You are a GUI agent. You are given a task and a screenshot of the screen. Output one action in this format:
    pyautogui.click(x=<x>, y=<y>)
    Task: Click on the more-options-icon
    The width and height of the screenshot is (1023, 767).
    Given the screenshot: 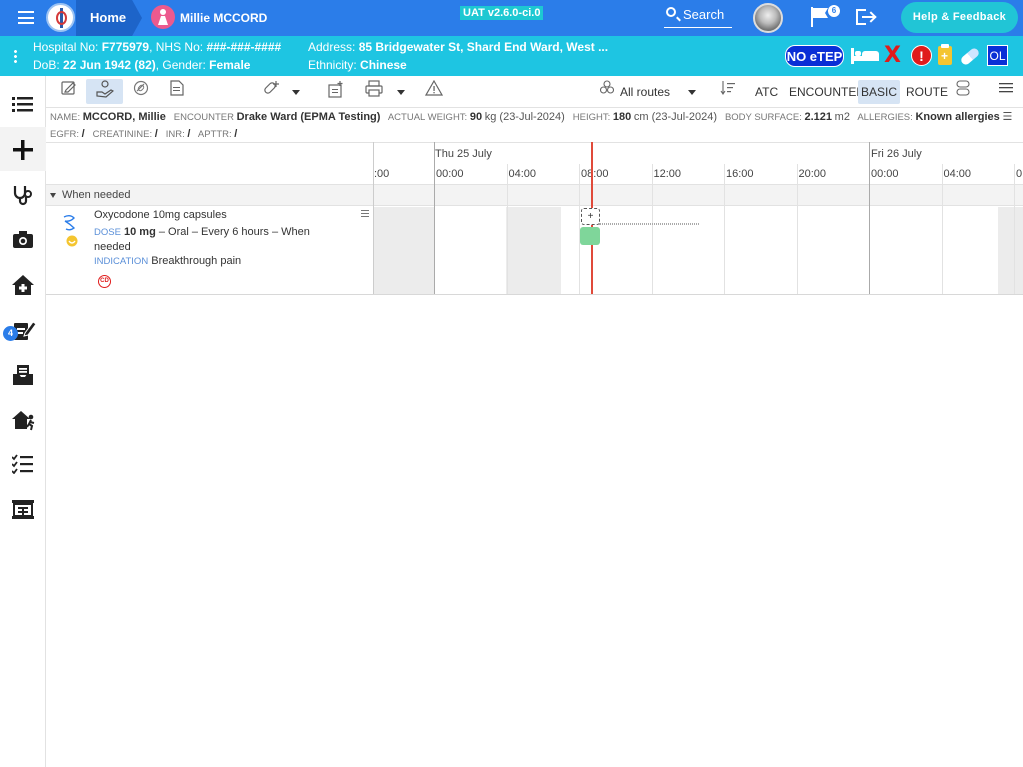 What is the action you would take?
    pyautogui.click(x=15, y=56)
    